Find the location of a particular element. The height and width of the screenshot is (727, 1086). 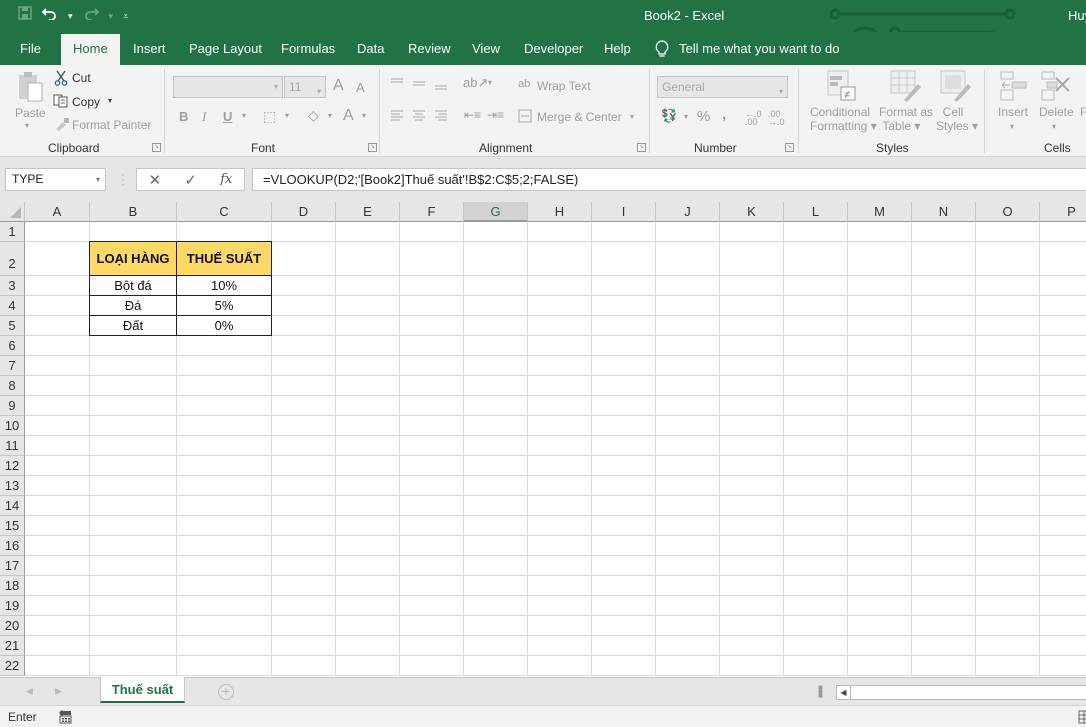

tab-formulas: Formulas is located at coordinates (308, 48).